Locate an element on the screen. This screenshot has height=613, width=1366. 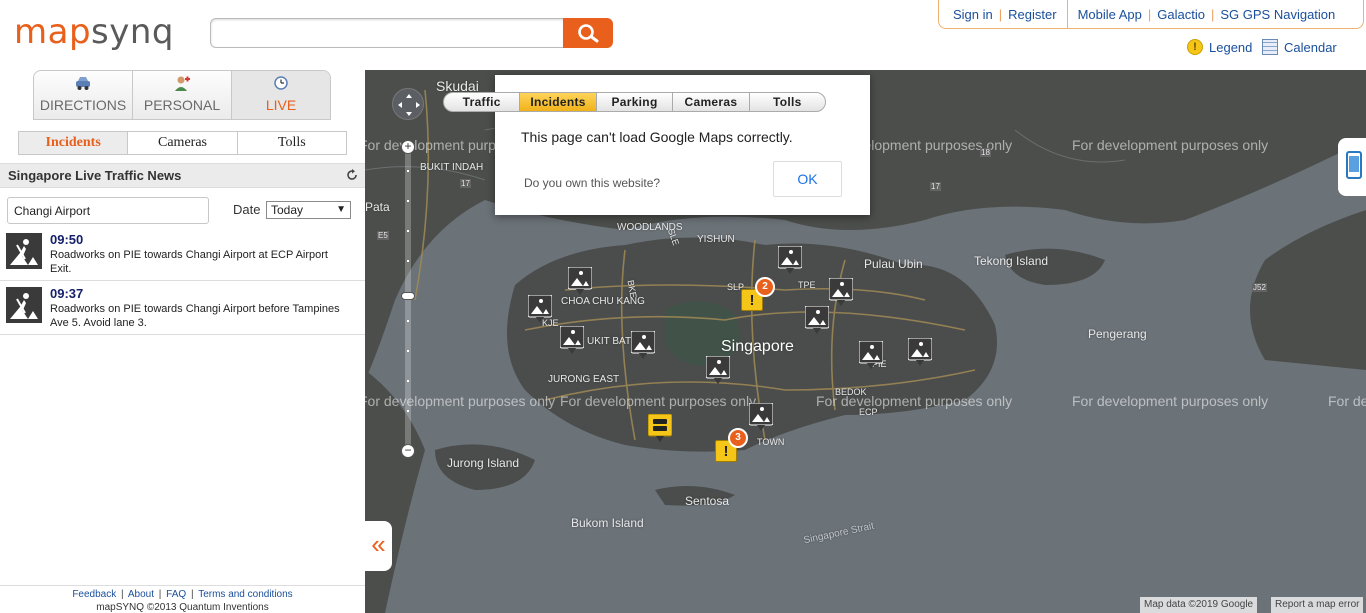
zoom-out-button: − is located at coordinates (408, 451).